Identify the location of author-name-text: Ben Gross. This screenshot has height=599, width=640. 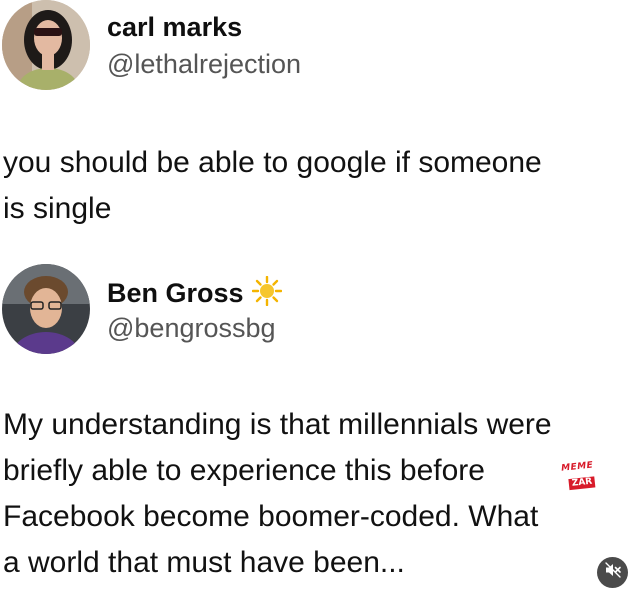
(175, 293).